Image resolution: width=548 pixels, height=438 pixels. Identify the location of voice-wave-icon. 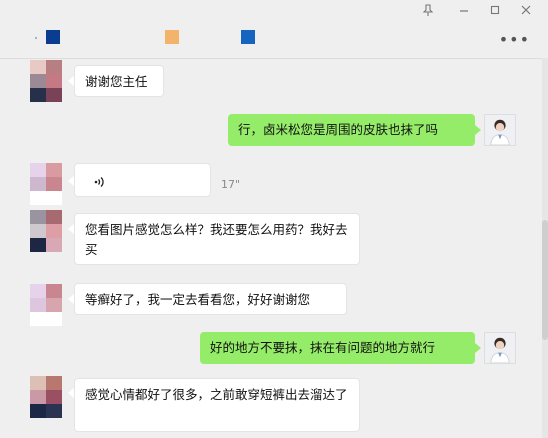
(100, 182).